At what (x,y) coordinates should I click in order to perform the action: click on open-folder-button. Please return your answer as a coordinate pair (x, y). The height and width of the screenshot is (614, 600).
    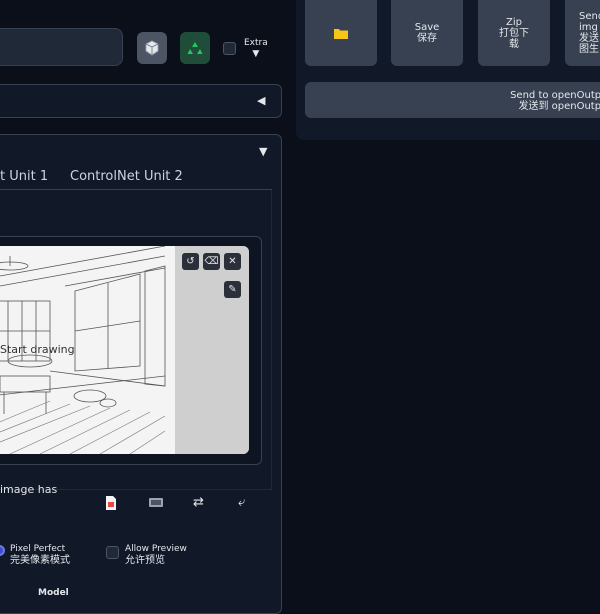
    Looking at the image, I should click on (341, 33).